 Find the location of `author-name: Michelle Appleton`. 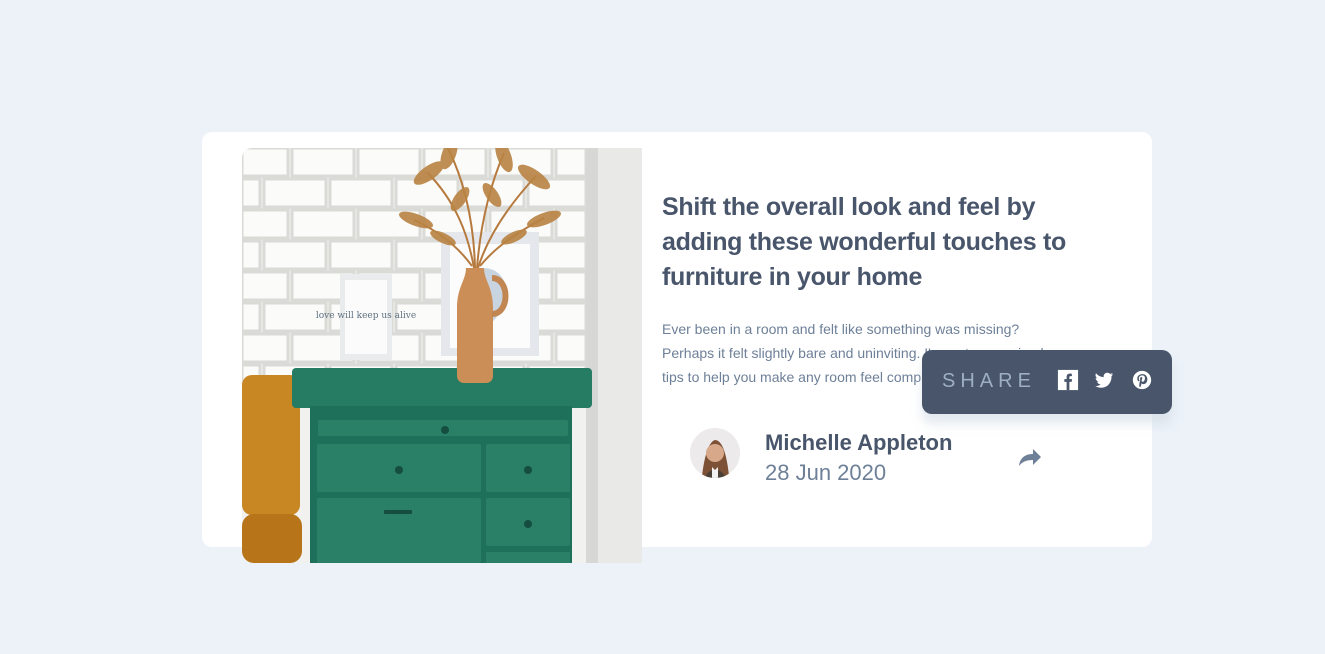

author-name: Michelle Appleton is located at coordinates (859, 442).